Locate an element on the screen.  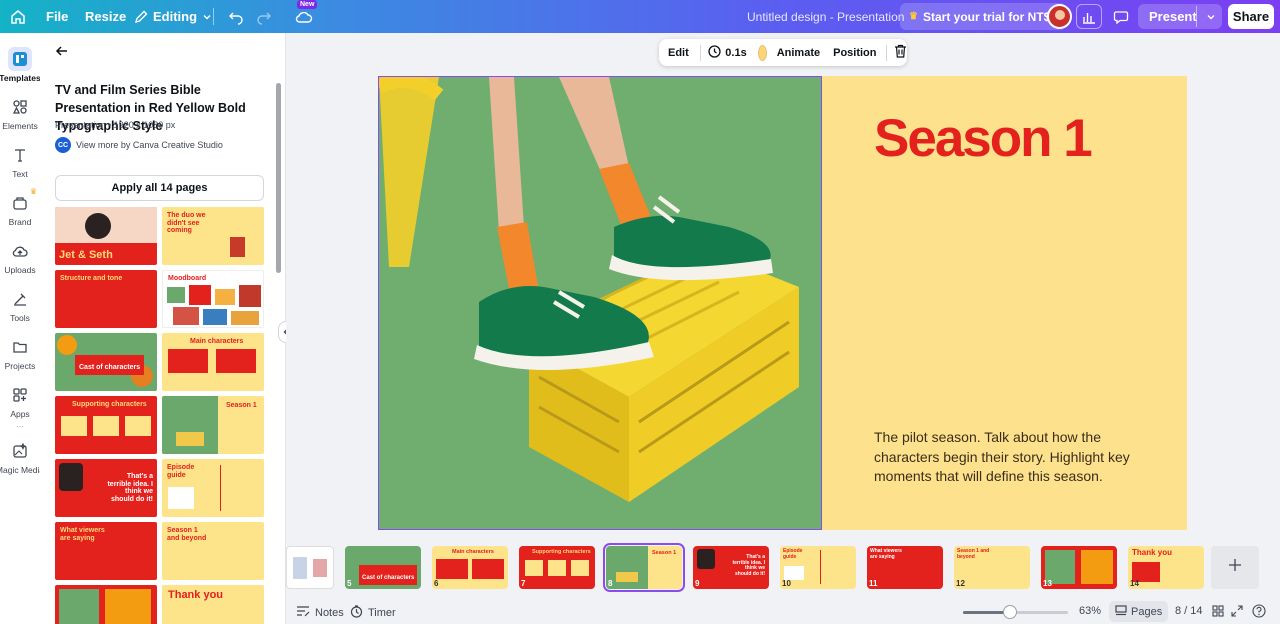
zoom-slider-handle is located at coordinates (1010, 612).